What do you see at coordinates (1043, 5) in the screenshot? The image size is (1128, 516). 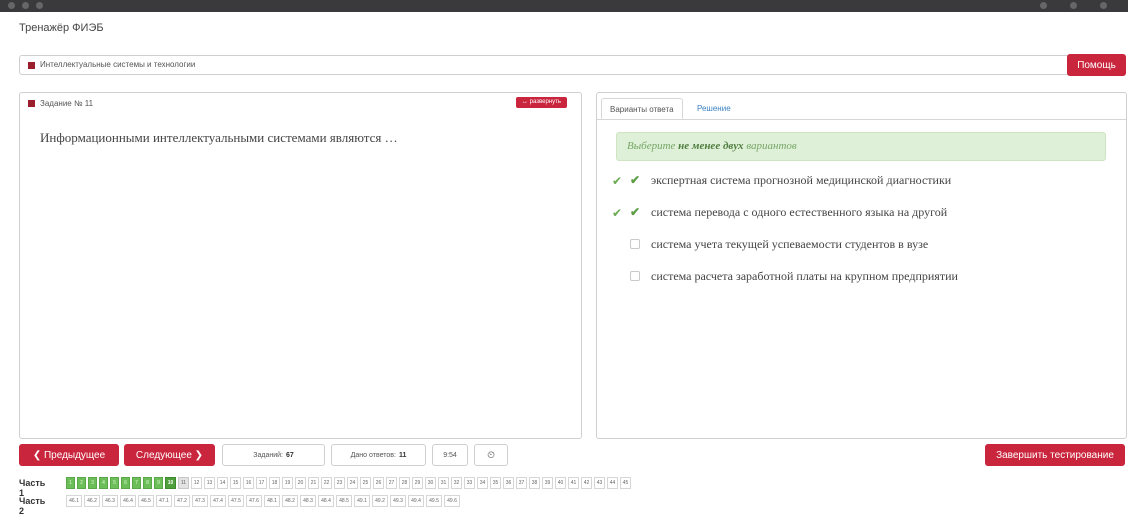 I see `window-minimize-icon` at bounding box center [1043, 5].